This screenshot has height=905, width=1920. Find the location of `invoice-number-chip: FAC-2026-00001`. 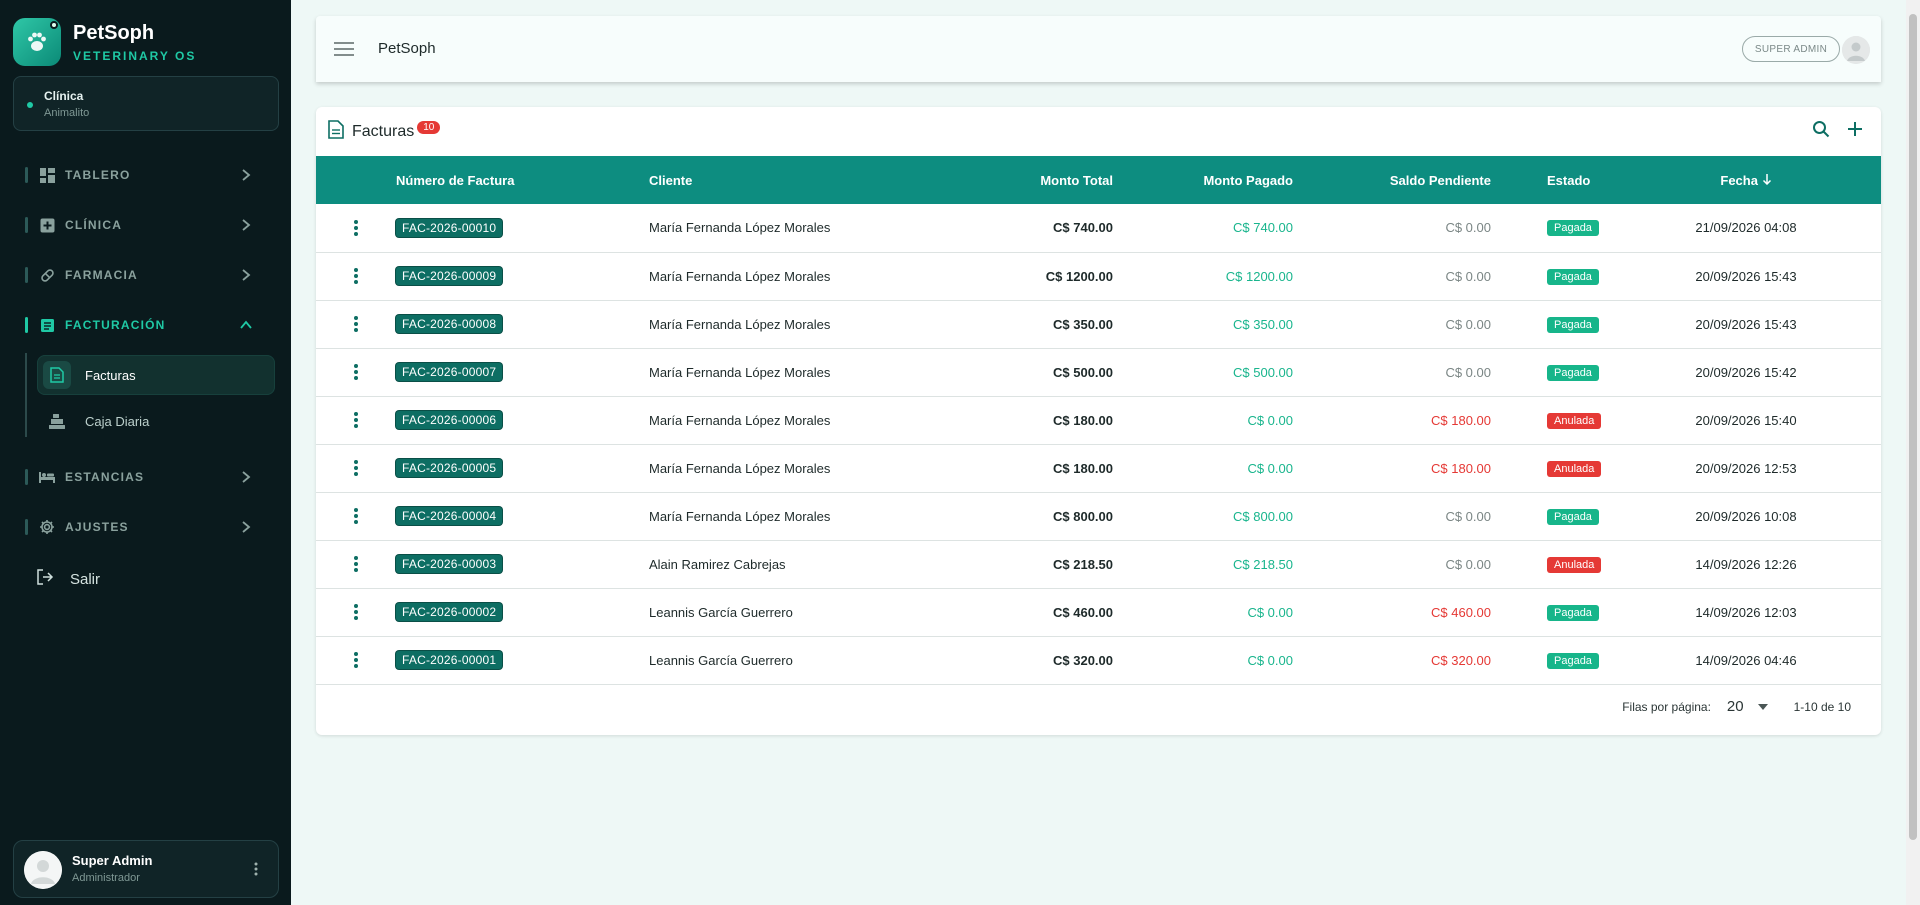

invoice-number-chip: FAC-2026-00001 is located at coordinates (449, 660).